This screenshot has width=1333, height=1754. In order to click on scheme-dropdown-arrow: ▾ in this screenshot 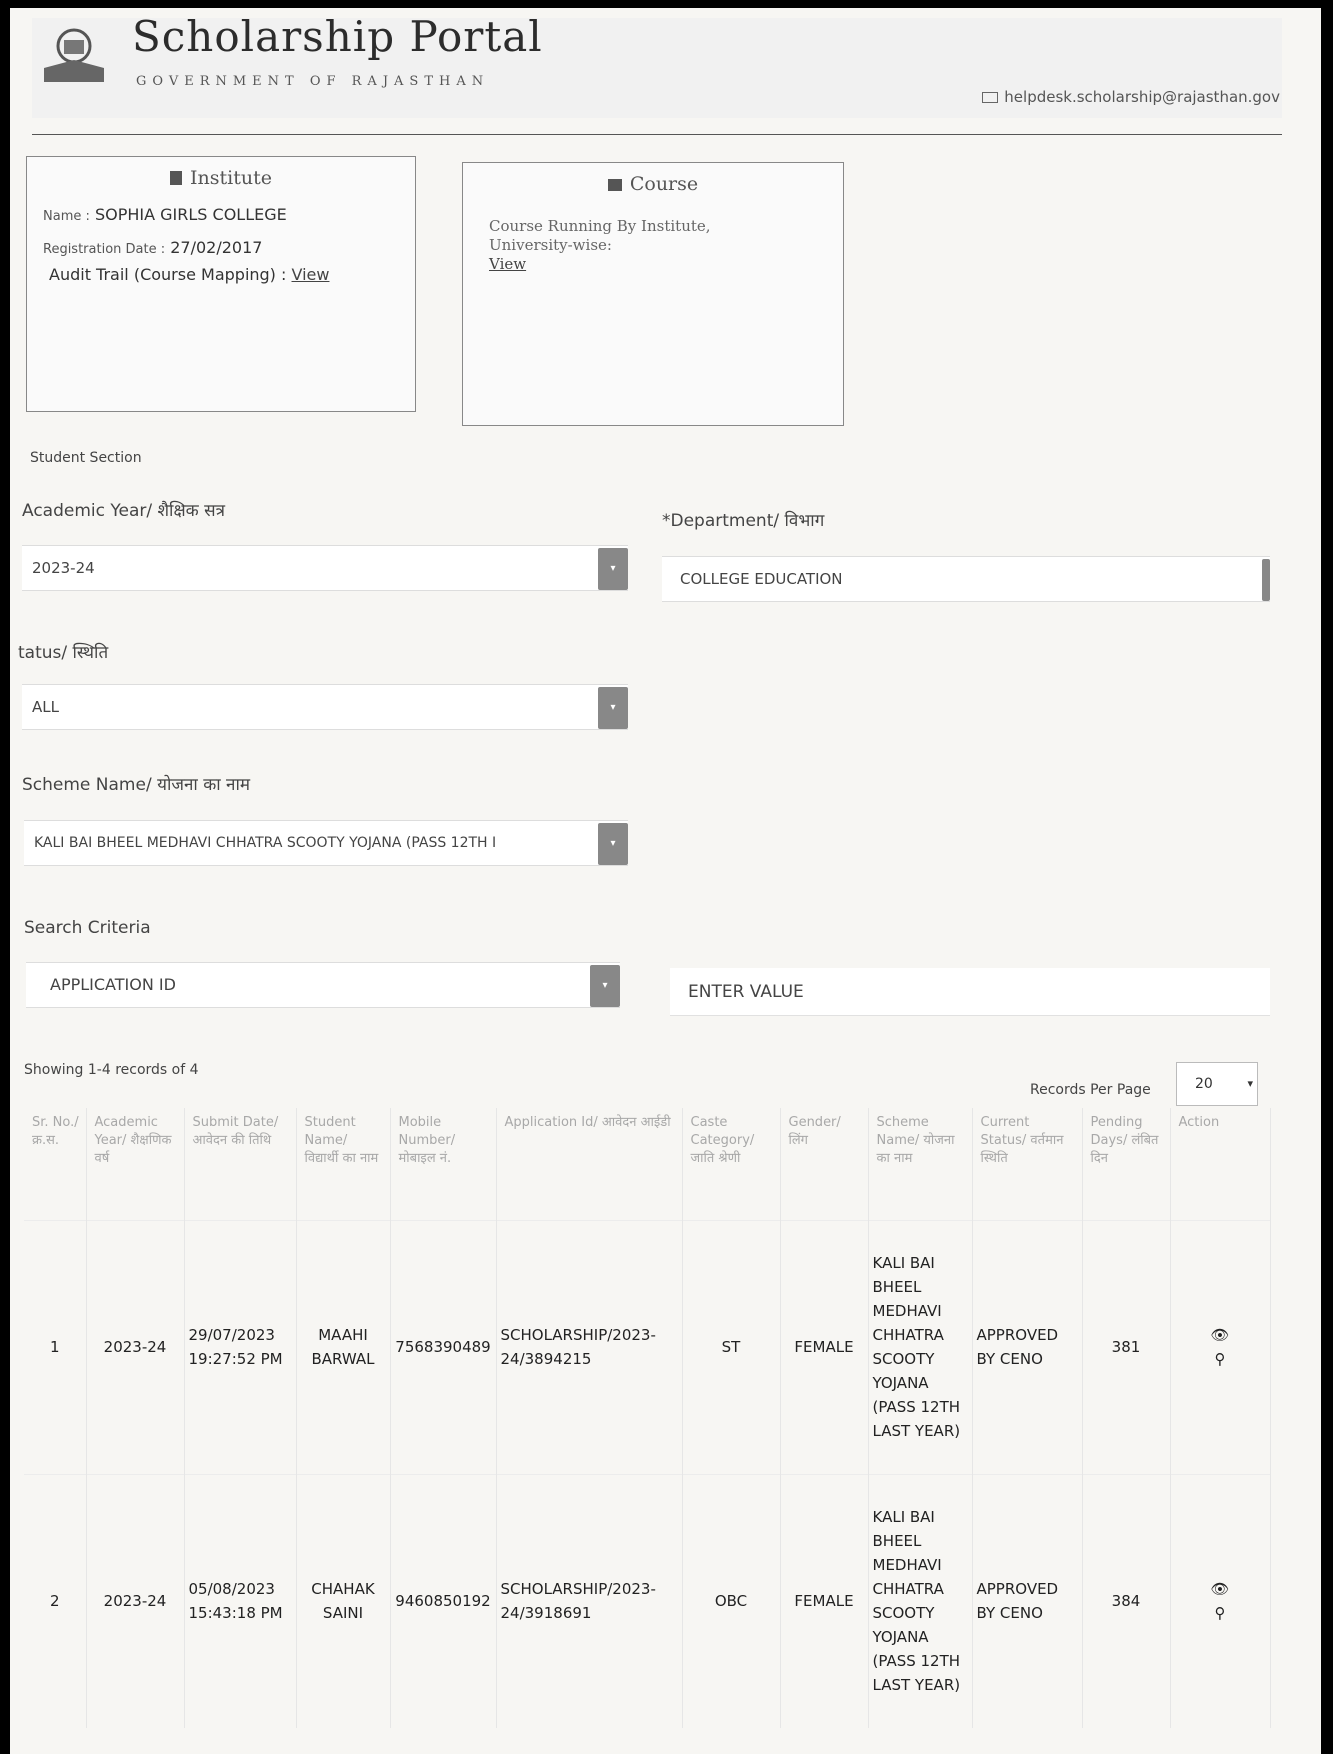, I will do `click(613, 844)`.